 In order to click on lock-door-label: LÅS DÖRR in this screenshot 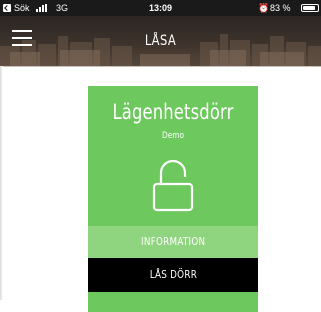, I will do `click(173, 274)`.